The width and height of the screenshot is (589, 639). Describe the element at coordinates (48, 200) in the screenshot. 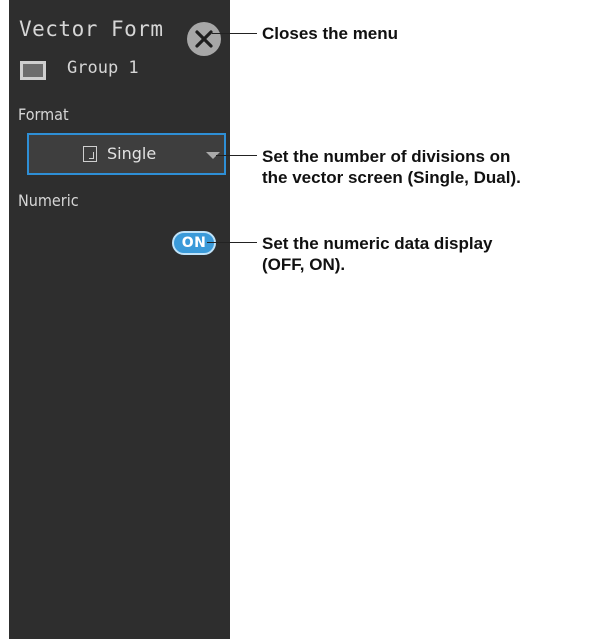

I see `numeric-label: Numeric` at that location.